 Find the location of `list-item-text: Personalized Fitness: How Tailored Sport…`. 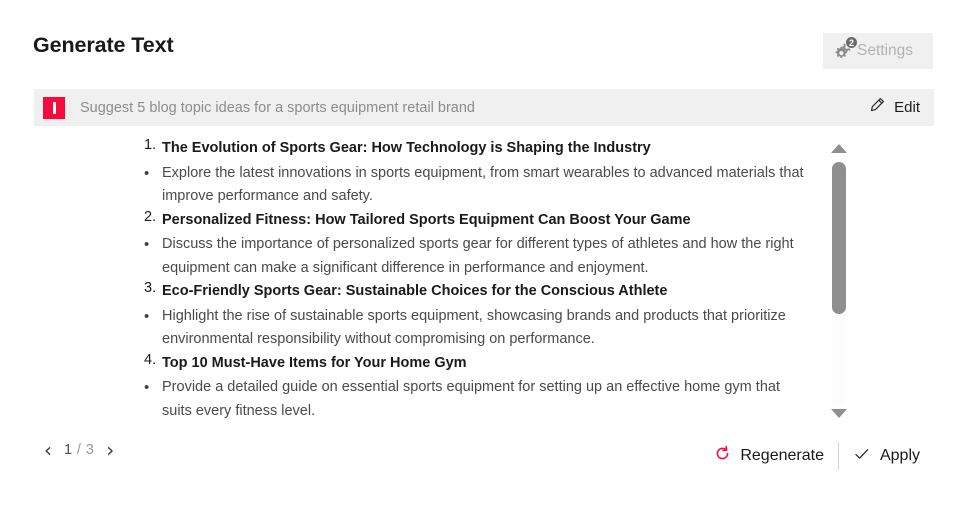

list-item-text: Personalized Fitness: How Tailored Sport… is located at coordinates (426, 219).